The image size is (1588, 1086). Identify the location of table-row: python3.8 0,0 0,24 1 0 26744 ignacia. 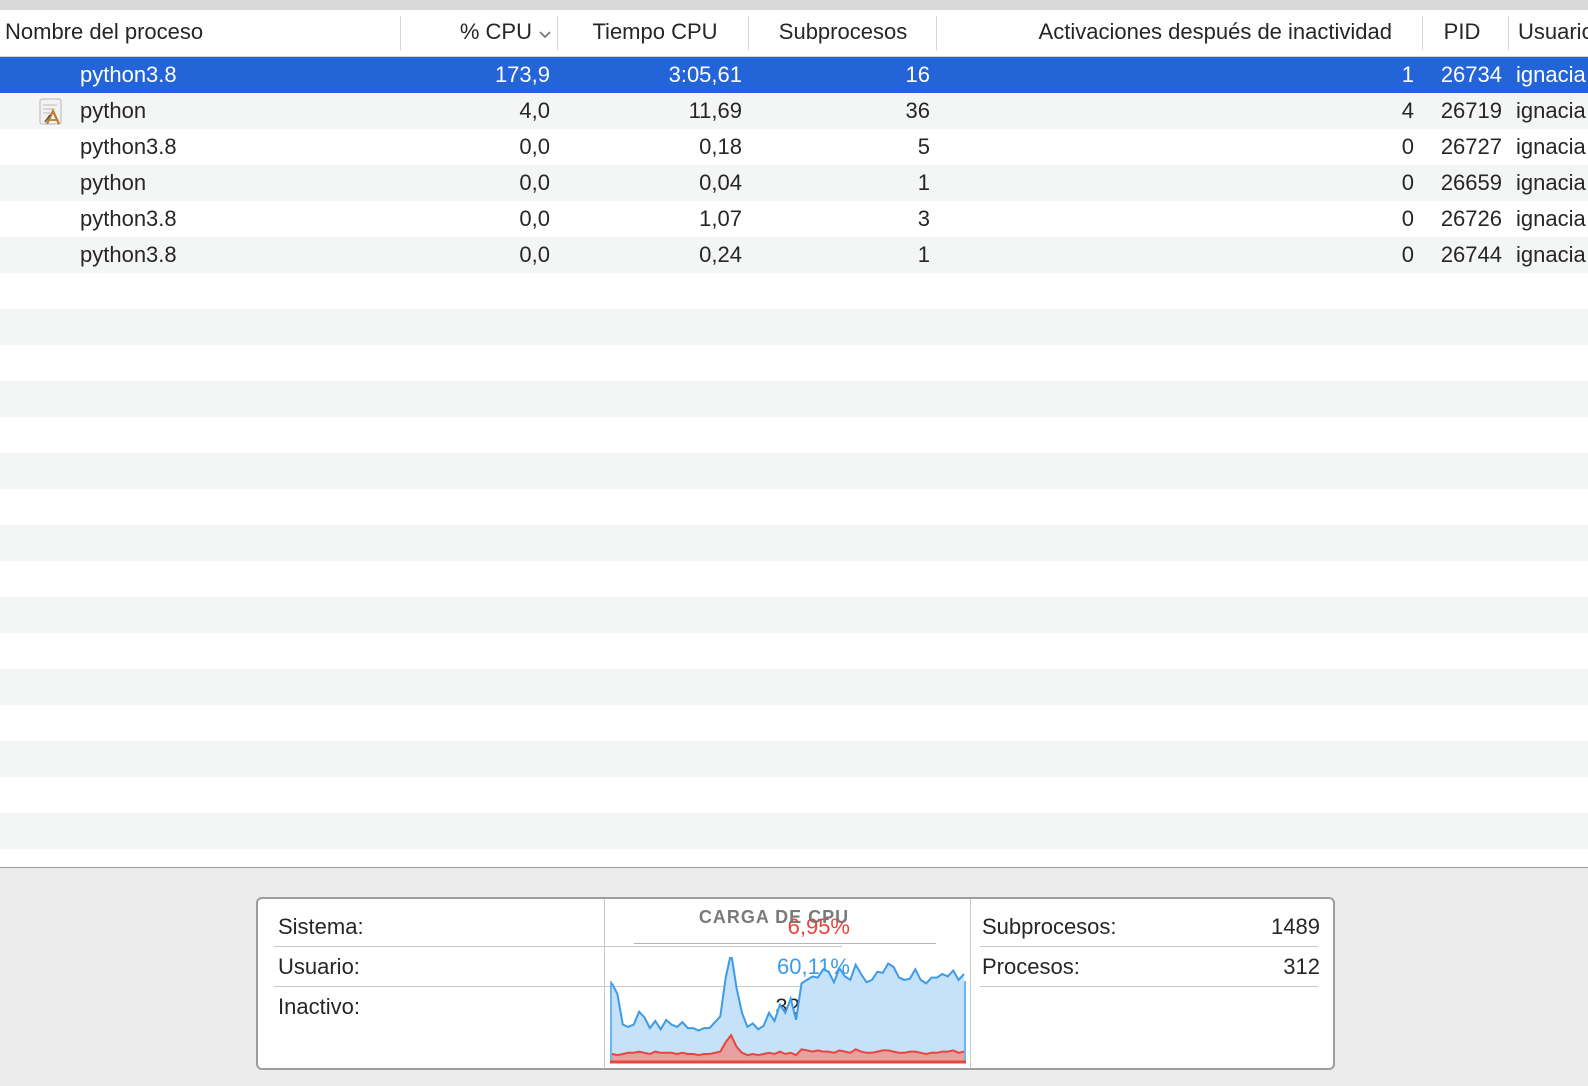
(794, 255).